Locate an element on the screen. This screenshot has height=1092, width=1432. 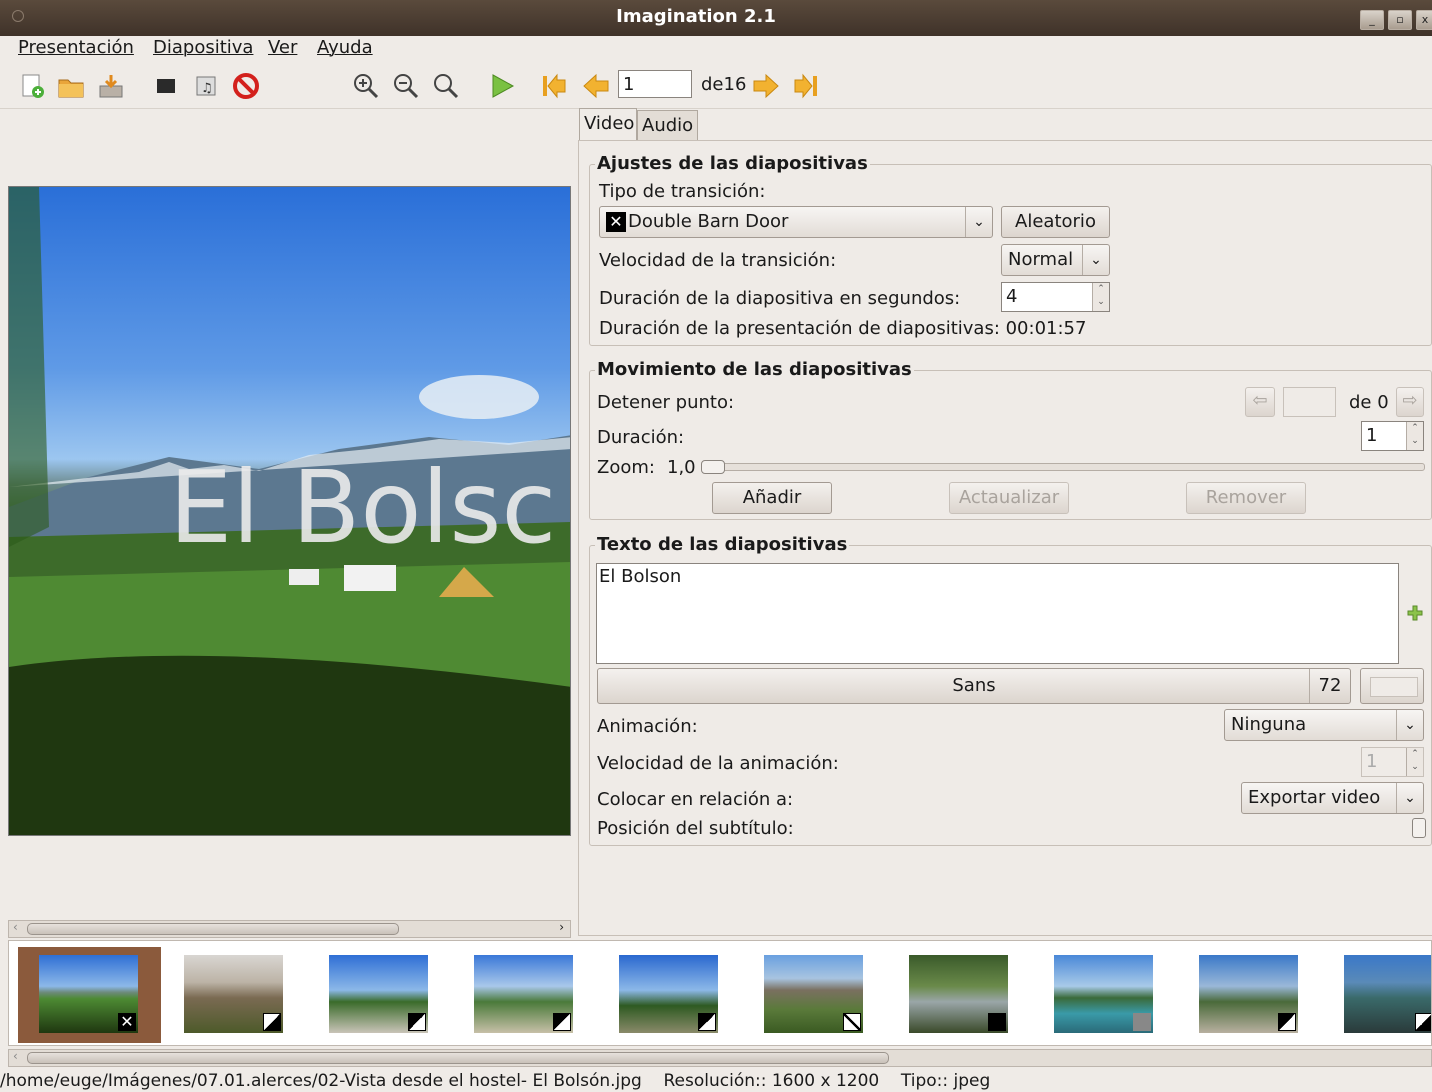
transition-speed-select: Normal ⌄ is located at coordinates (1055, 260).